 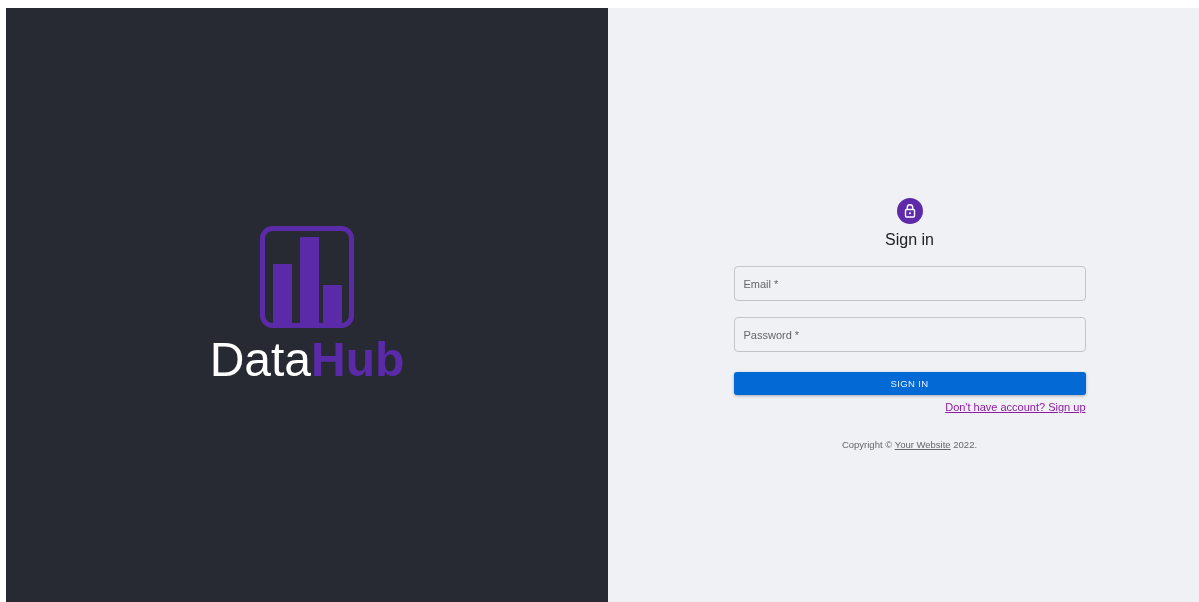 I want to click on input-field: Email *, so click(x=909, y=283).